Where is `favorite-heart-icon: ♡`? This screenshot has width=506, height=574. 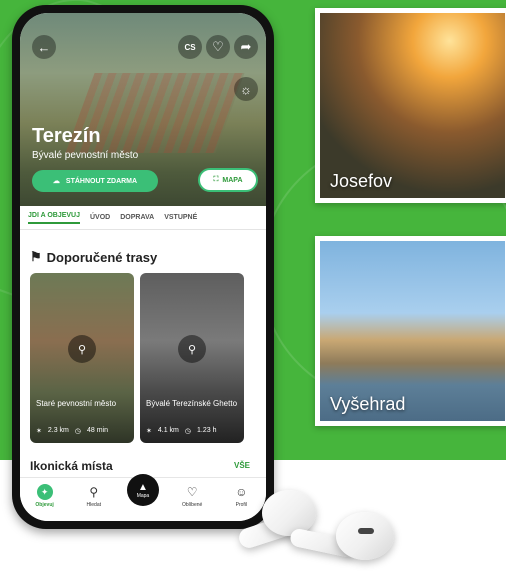 favorite-heart-icon: ♡ is located at coordinates (218, 47).